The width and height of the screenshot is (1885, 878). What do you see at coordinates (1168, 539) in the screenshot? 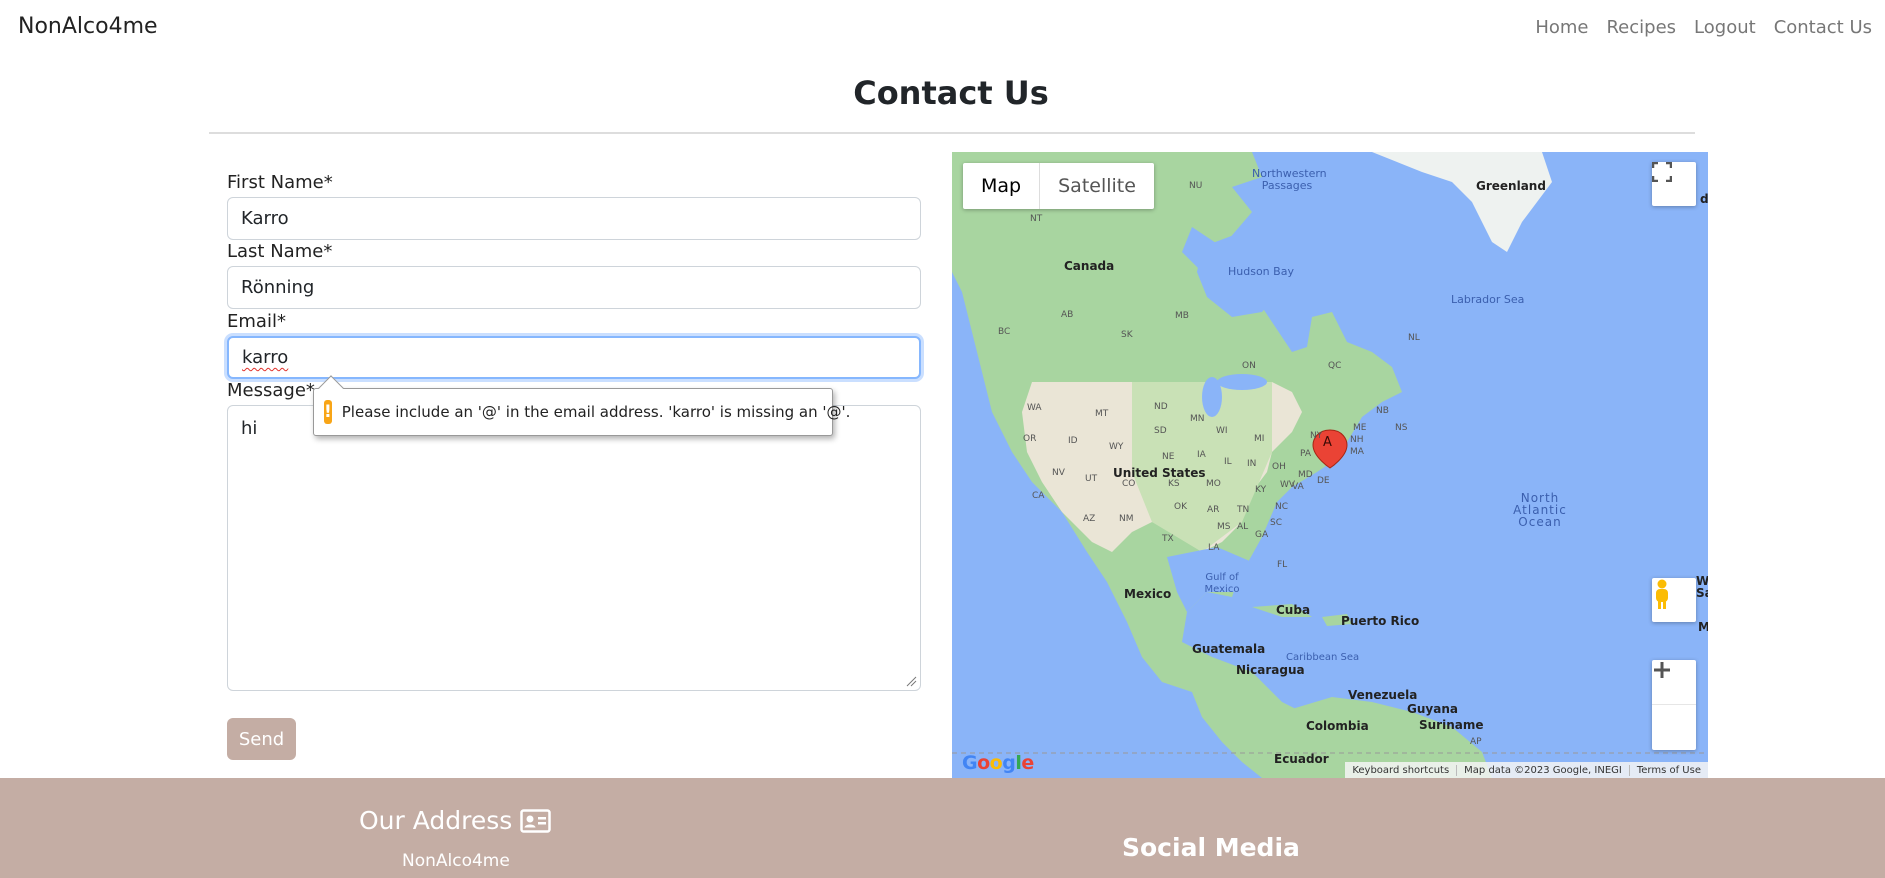
I see `region-label: TX` at bounding box center [1168, 539].